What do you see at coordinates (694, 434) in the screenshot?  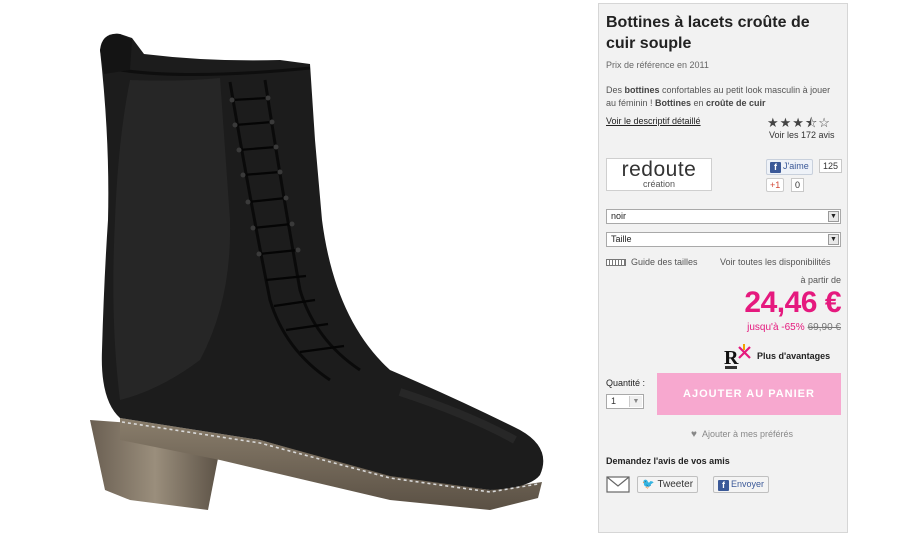 I see `heart-icon: ♥` at bounding box center [694, 434].